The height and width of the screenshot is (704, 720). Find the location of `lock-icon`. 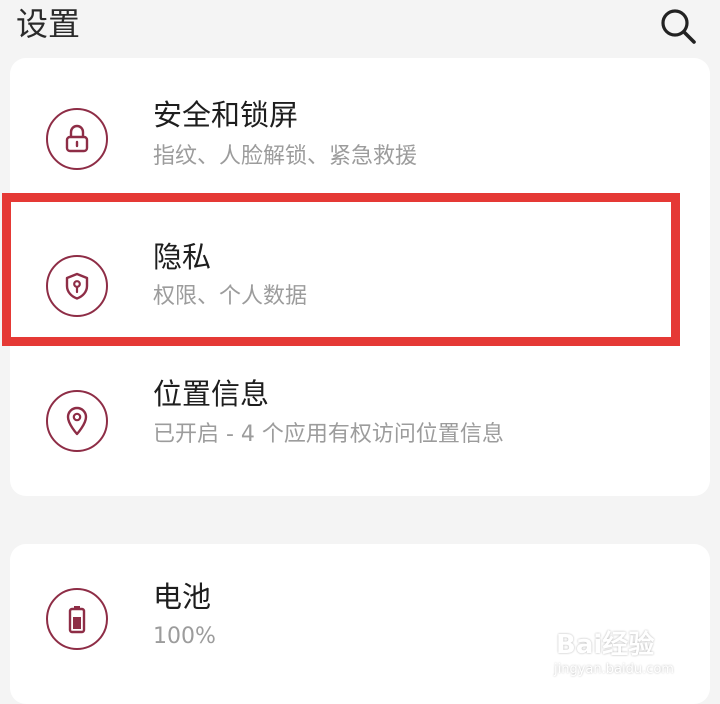

lock-icon is located at coordinates (77, 139).